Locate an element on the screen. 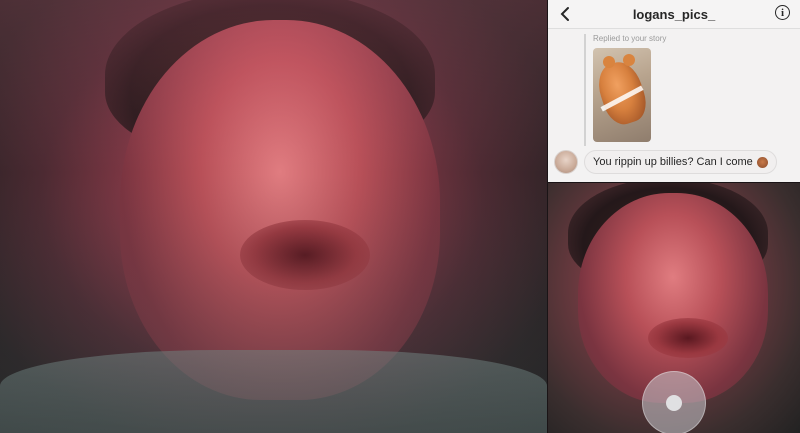 This screenshot has width=800, height=433. conversation-username: logans_pics_ is located at coordinates (674, 14).